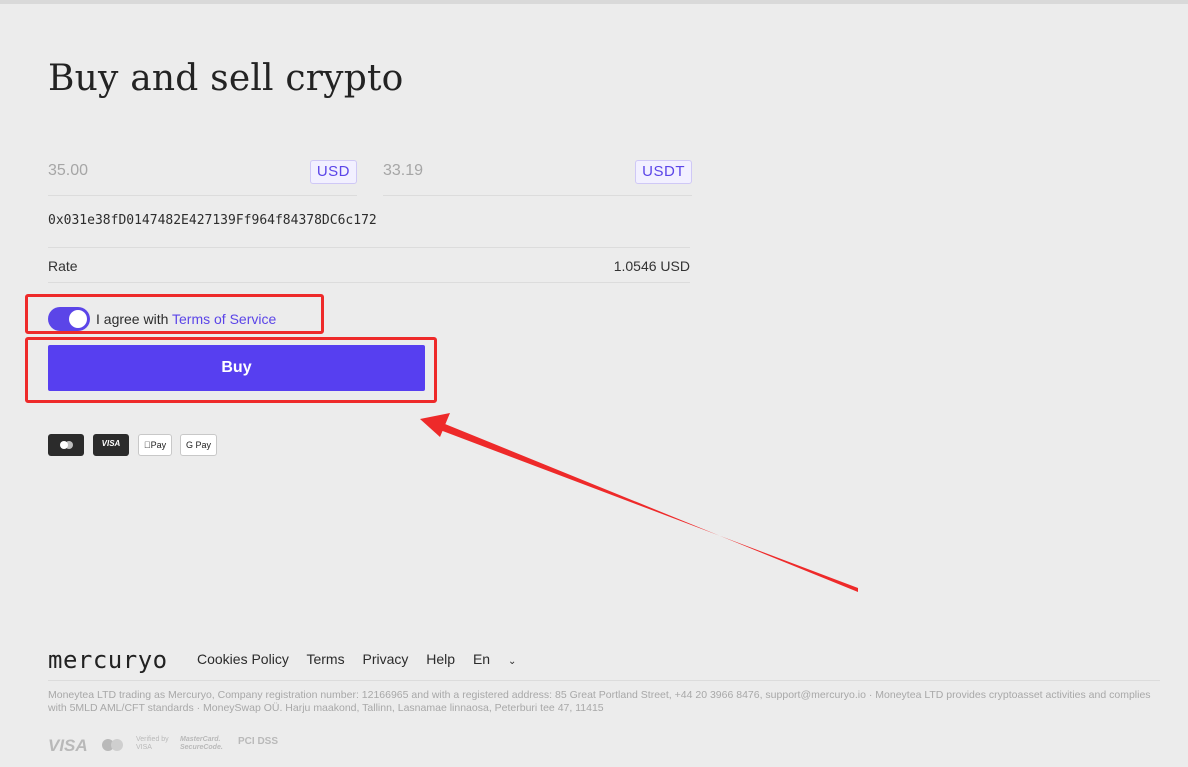  Describe the element at coordinates (243, 659) in the screenshot. I see `cookies-policy-link: Cookies Policy` at that location.